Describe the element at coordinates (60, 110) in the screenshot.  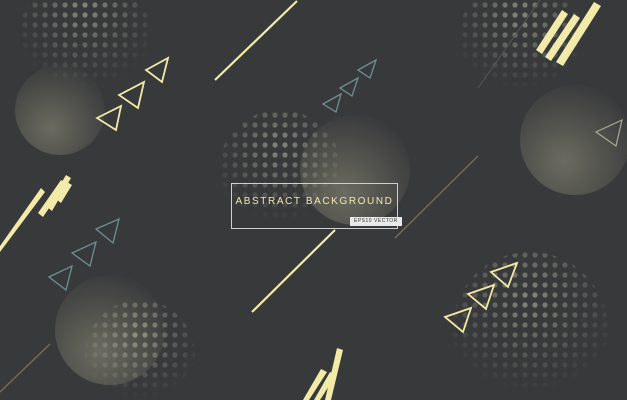
I see `glow-circle-left` at that location.